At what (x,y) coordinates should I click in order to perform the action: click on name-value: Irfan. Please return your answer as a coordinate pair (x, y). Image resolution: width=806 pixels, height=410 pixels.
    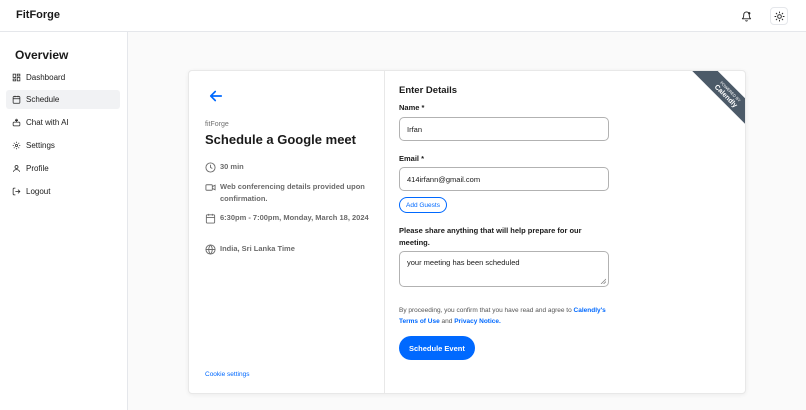
    Looking at the image, I should click on (415, 129).